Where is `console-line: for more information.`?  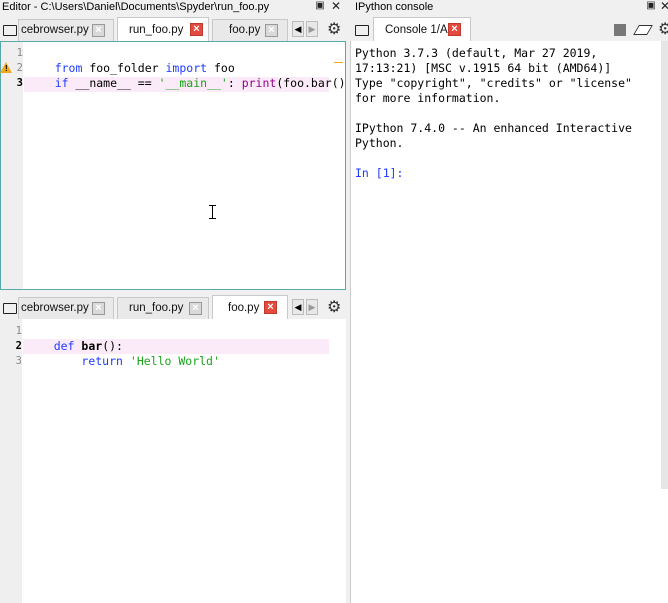 console-line: for more information. is located at coordinates (428, 98).